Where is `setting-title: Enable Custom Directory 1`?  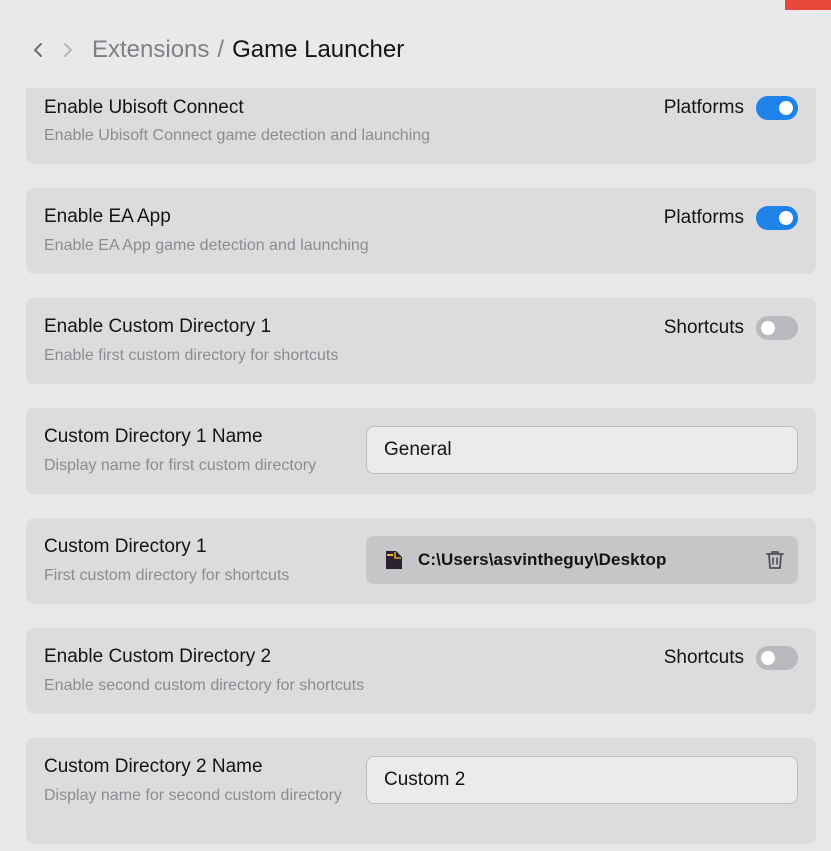
setting-title: Enable Custom Directory 1 is located at coordinates (158, 326).